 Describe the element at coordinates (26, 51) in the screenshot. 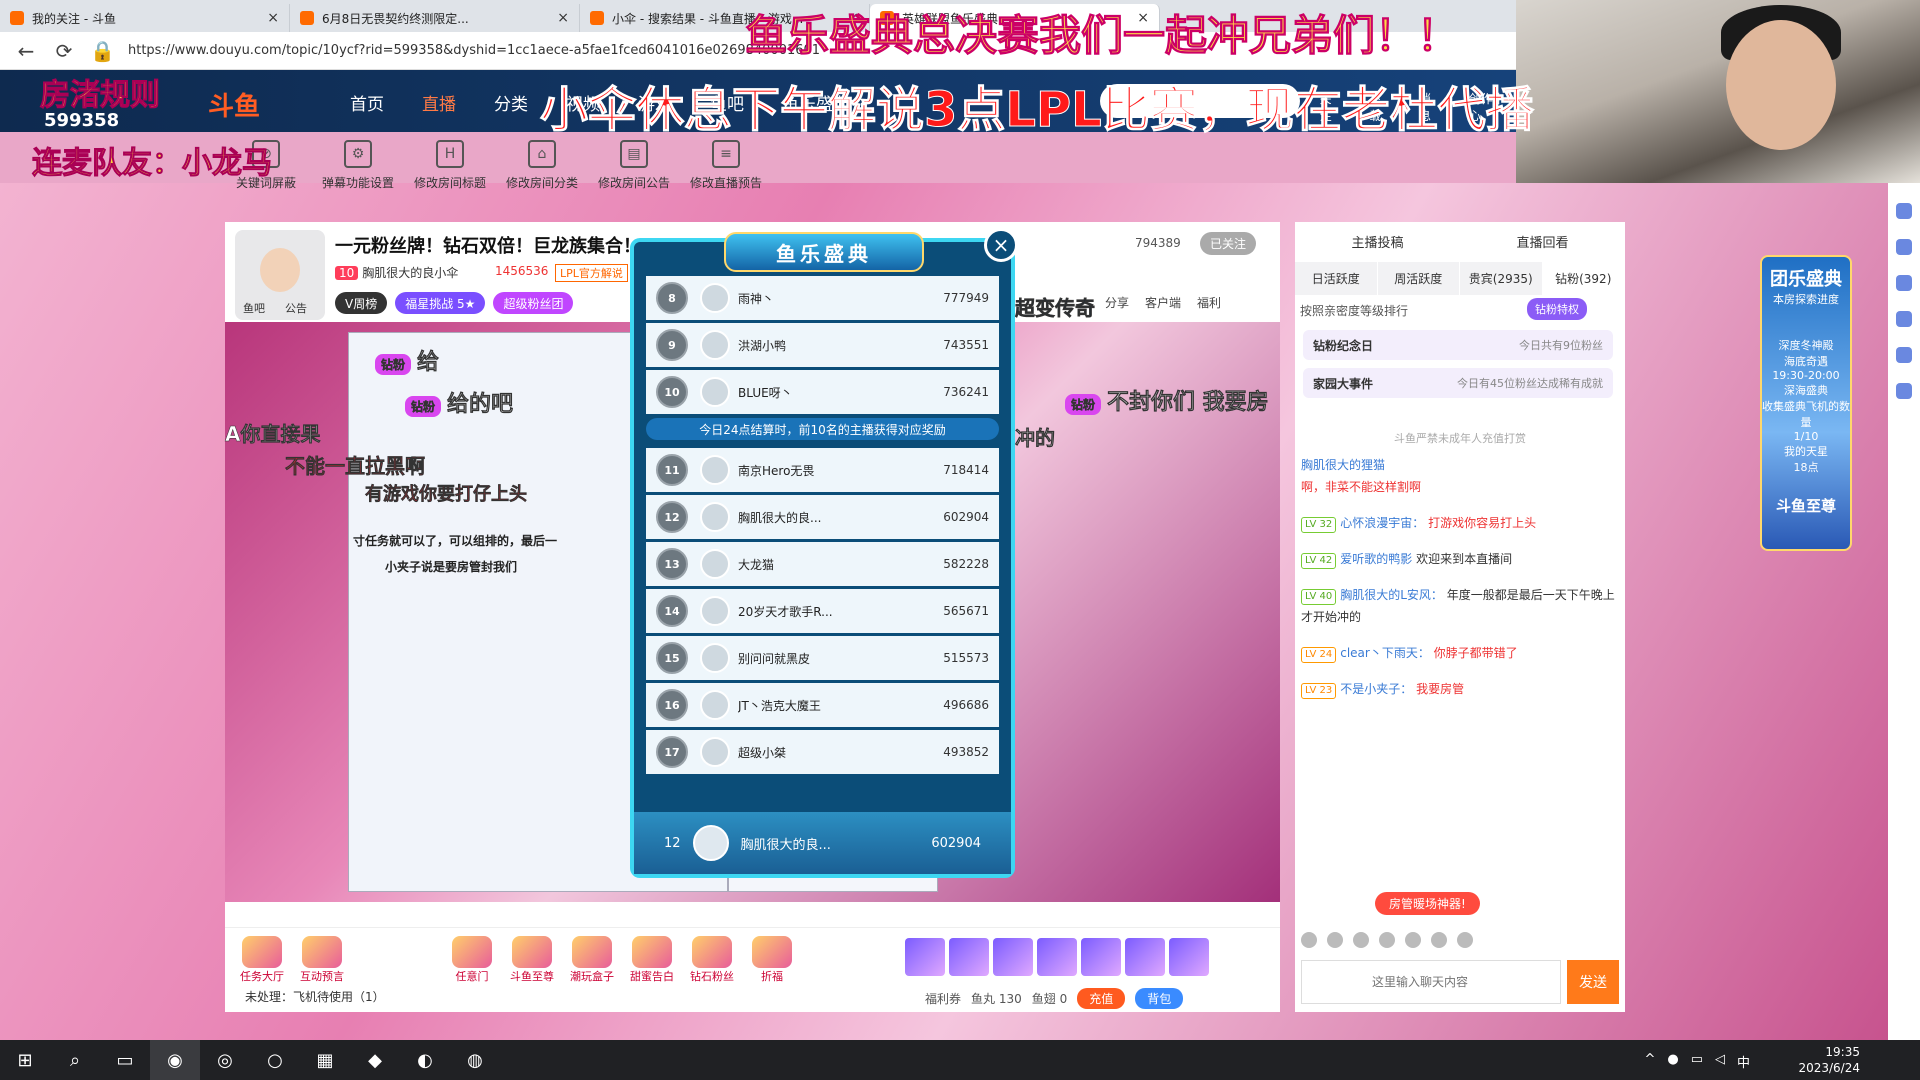

I see `back-icon: ←` at that location.